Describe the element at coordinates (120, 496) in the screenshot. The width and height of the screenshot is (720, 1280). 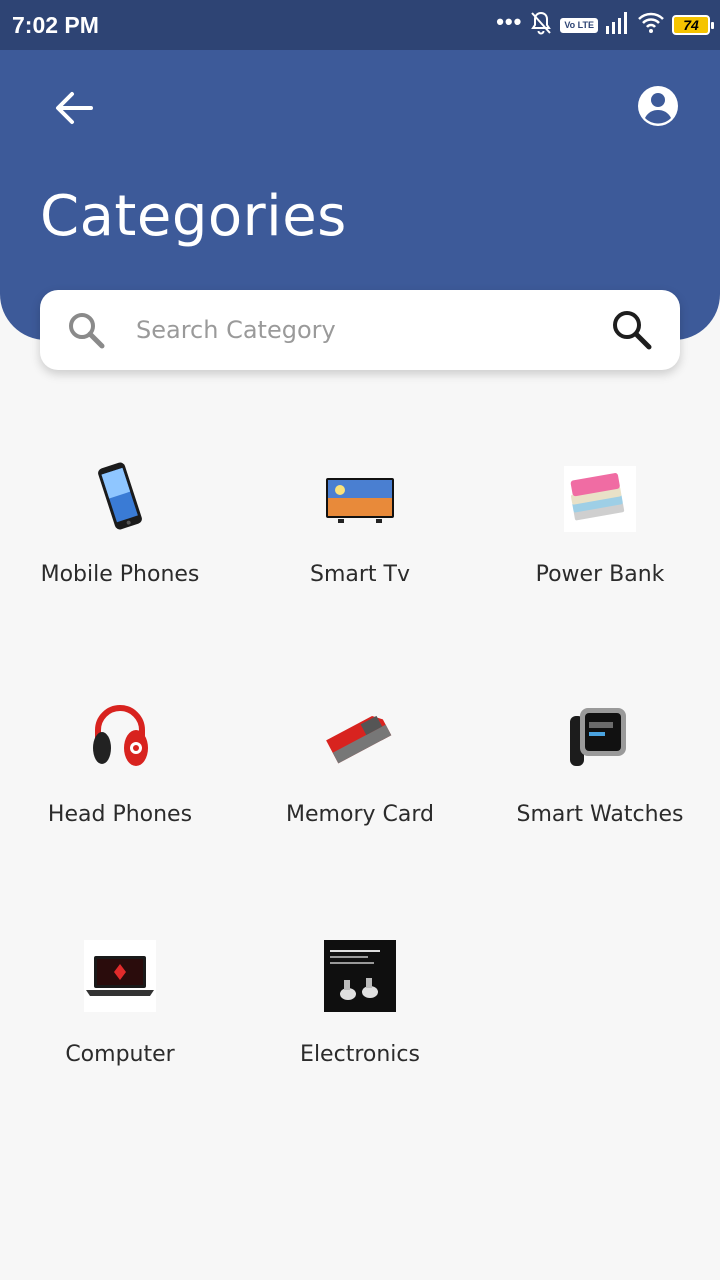
I see `mobile-phone-image` at that location.